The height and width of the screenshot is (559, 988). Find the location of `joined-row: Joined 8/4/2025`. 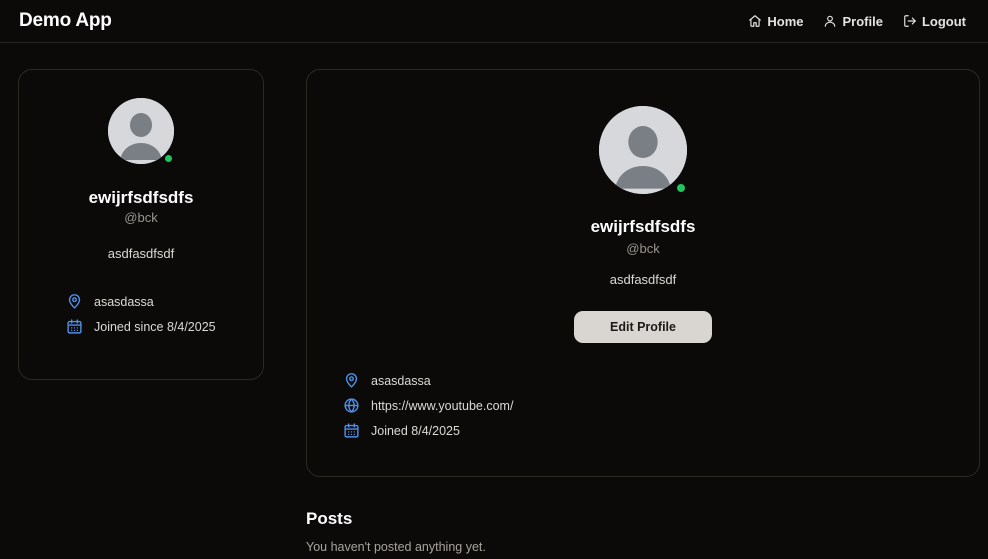

joined-row: Joined 8/4/2025 is located at coordinates (401, 430).